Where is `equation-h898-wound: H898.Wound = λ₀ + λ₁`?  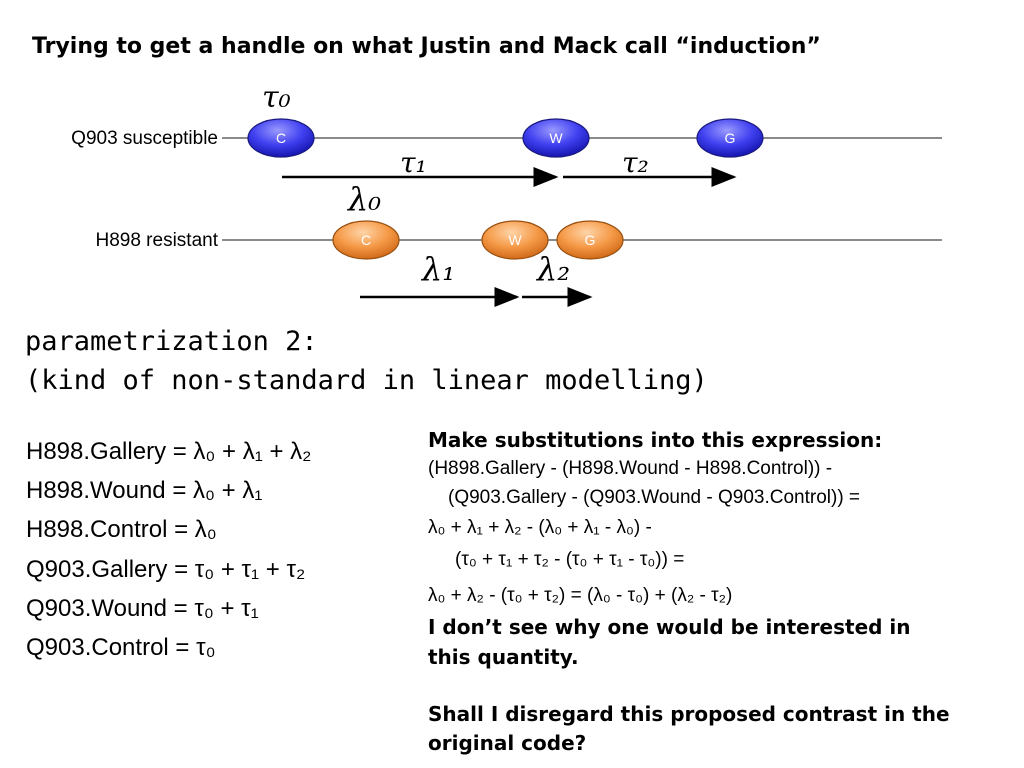 equation-h898-wound: H898.Wound = λ₀ + λ₁ is located at coordinates (144, 490).